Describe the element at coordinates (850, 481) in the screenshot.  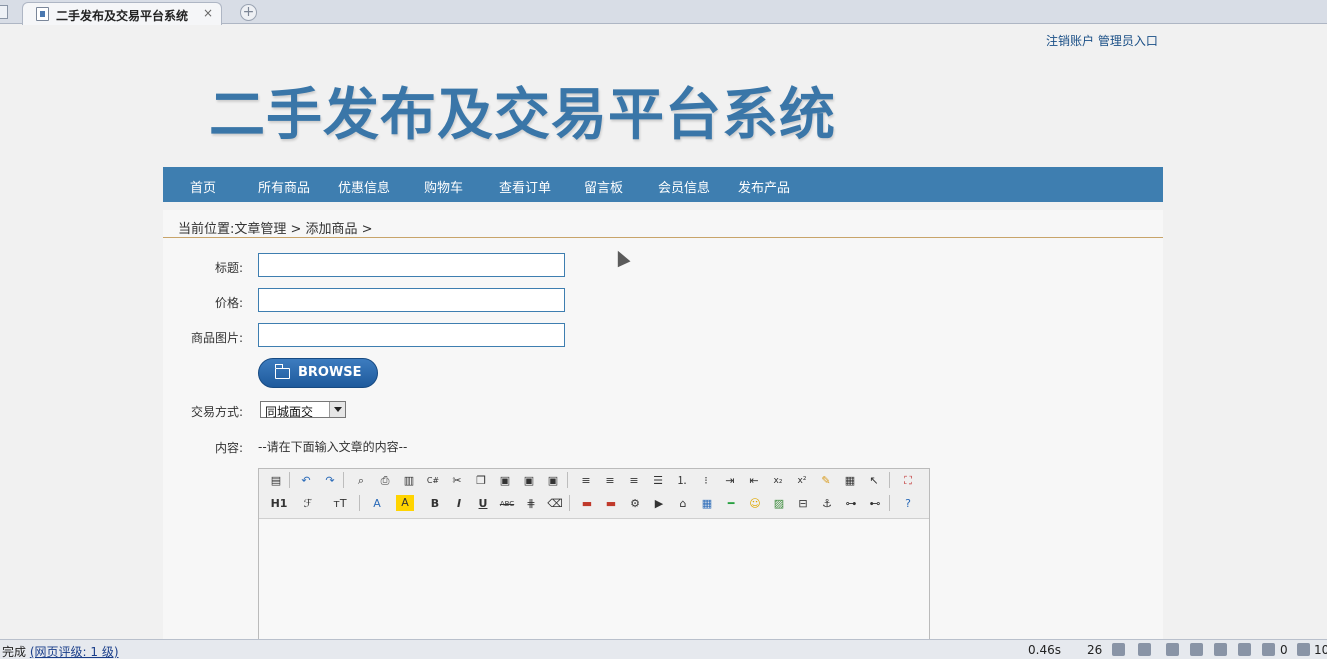
I see `select-all-icon: ▦` at that location.